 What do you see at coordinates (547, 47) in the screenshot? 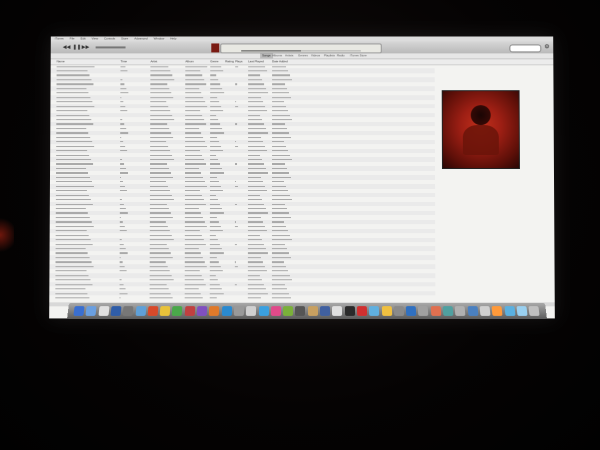
I see `gear-icon: ⚙` at bounding box center [547, 47].